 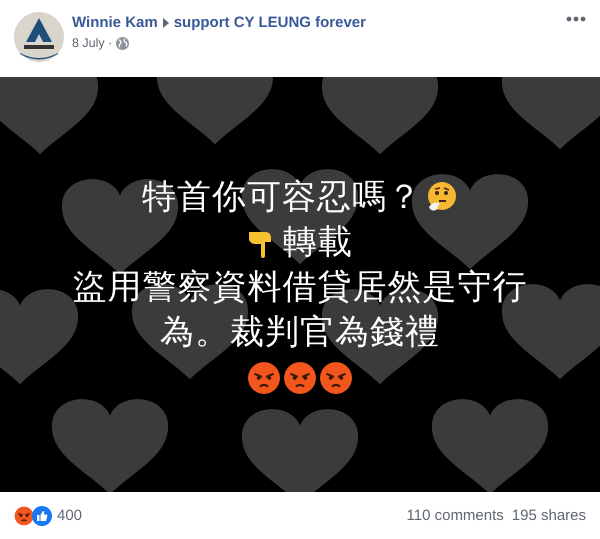 What do you see at coordinates (123, 43) in the screenshot?
I see `globe-icon` at bounding box center [123, 43].